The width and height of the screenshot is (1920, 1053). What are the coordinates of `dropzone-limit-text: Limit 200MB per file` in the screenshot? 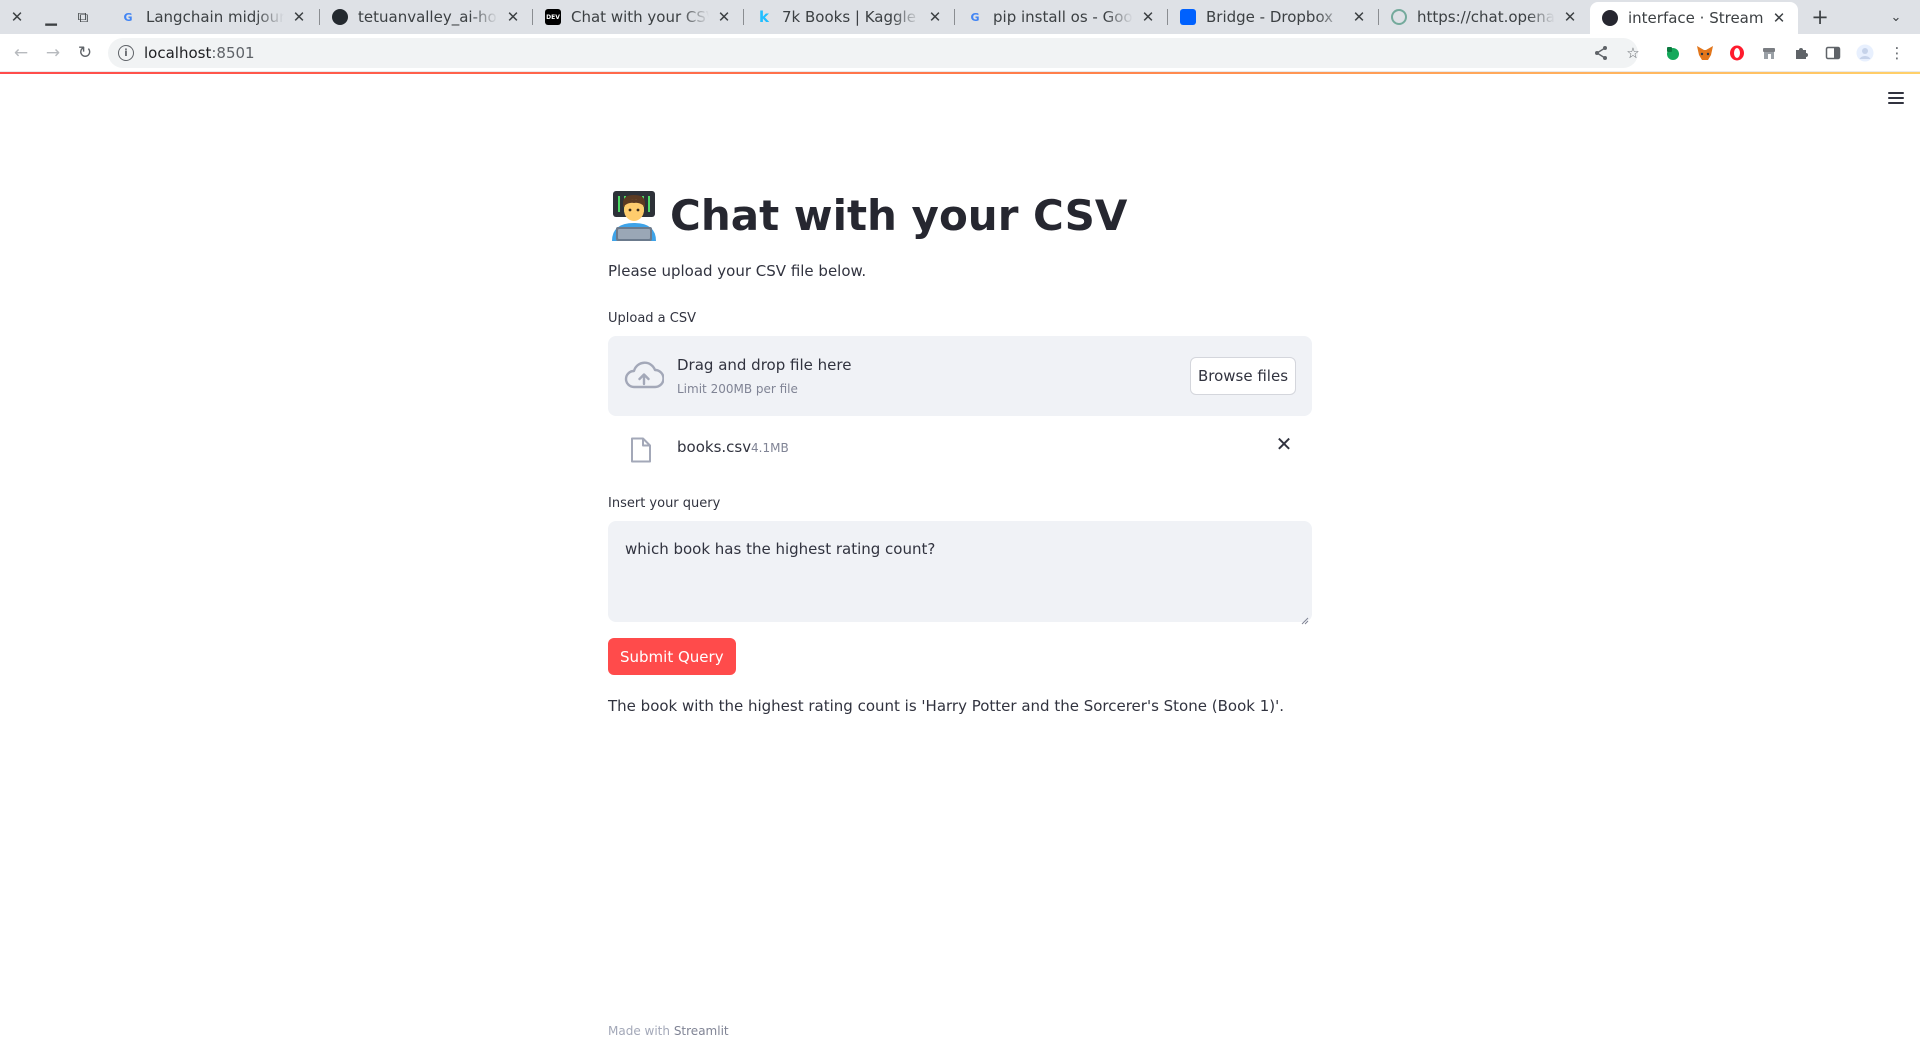 It's located at (737, 389).